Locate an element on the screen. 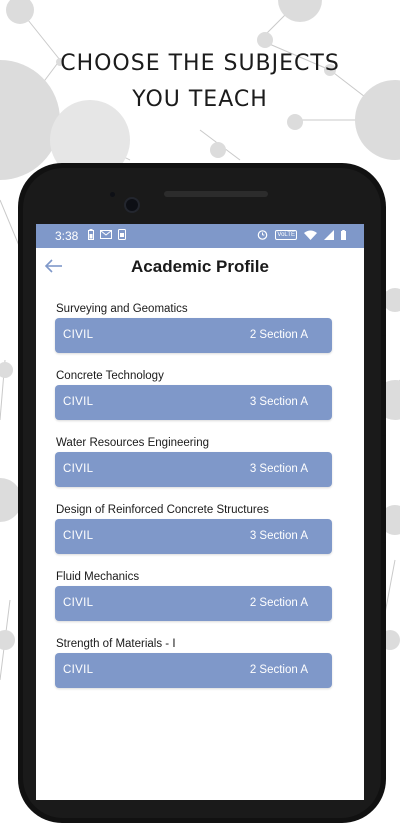 This screenshot has height=823, width=400. battery-level-icon is located at coordinates (343, 234).